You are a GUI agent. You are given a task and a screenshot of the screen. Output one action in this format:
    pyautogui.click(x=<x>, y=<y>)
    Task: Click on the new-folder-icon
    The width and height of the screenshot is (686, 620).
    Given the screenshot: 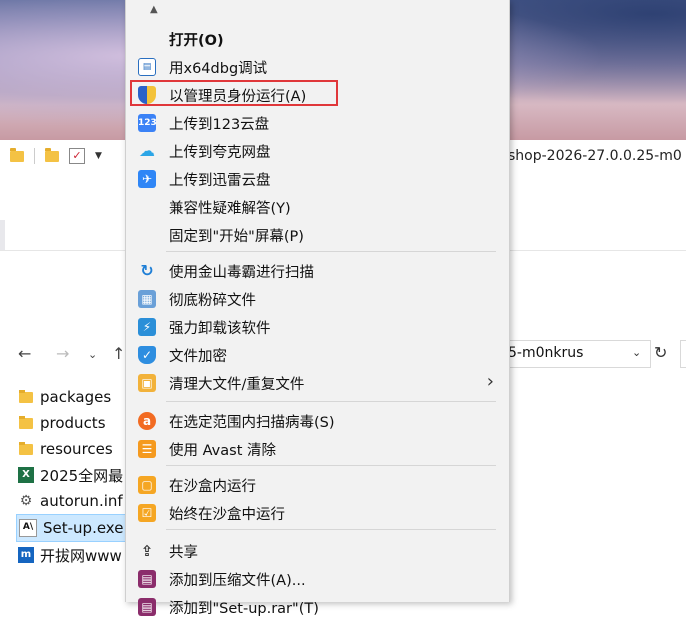 What is the action you would take?
    pyautogui.click(x=52, y=154)
    